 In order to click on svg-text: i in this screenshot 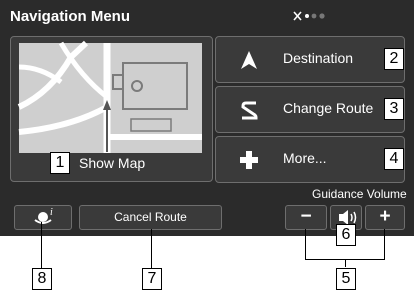, I will do `click(51, 212)`.